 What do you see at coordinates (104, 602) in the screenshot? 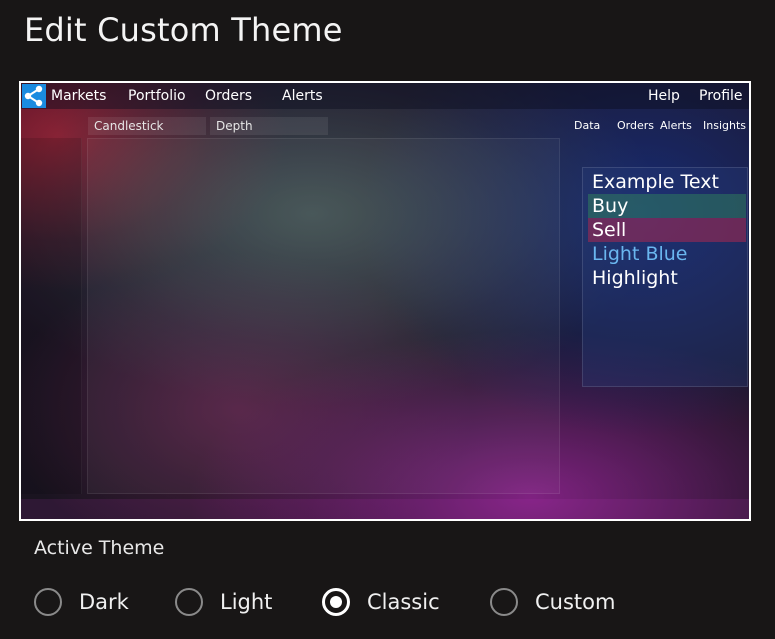
I see `theme-option-label: Dark` at bounding box center [104, 602].